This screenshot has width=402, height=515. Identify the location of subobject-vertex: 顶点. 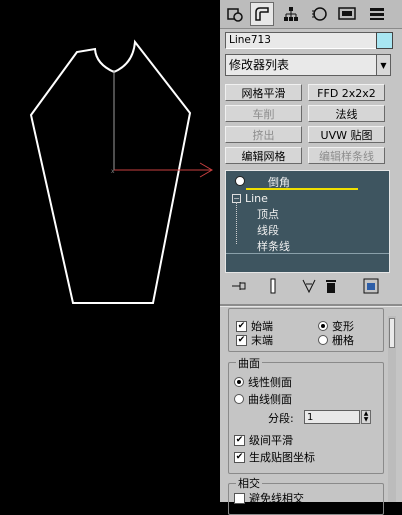
(268, 214).